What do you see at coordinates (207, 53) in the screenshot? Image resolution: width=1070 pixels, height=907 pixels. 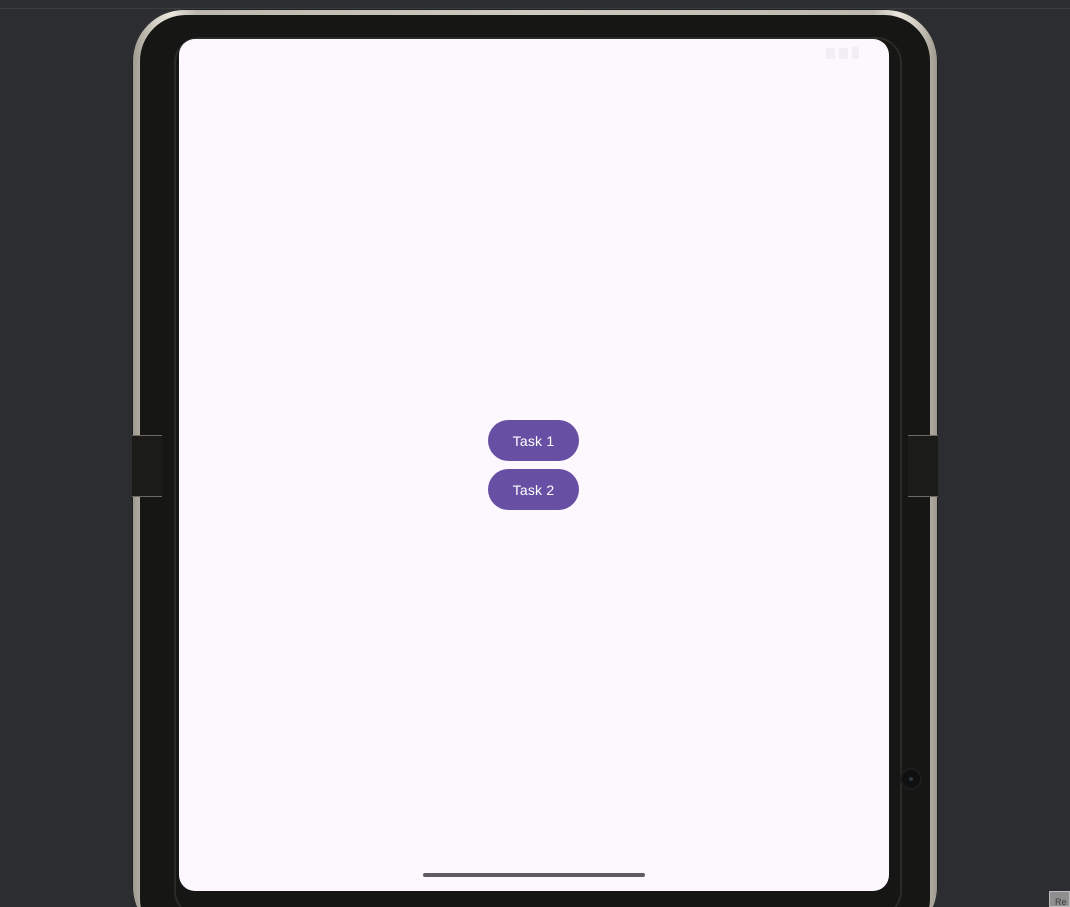 I see `status-time: 9:00` at bounding box center [207, 53].